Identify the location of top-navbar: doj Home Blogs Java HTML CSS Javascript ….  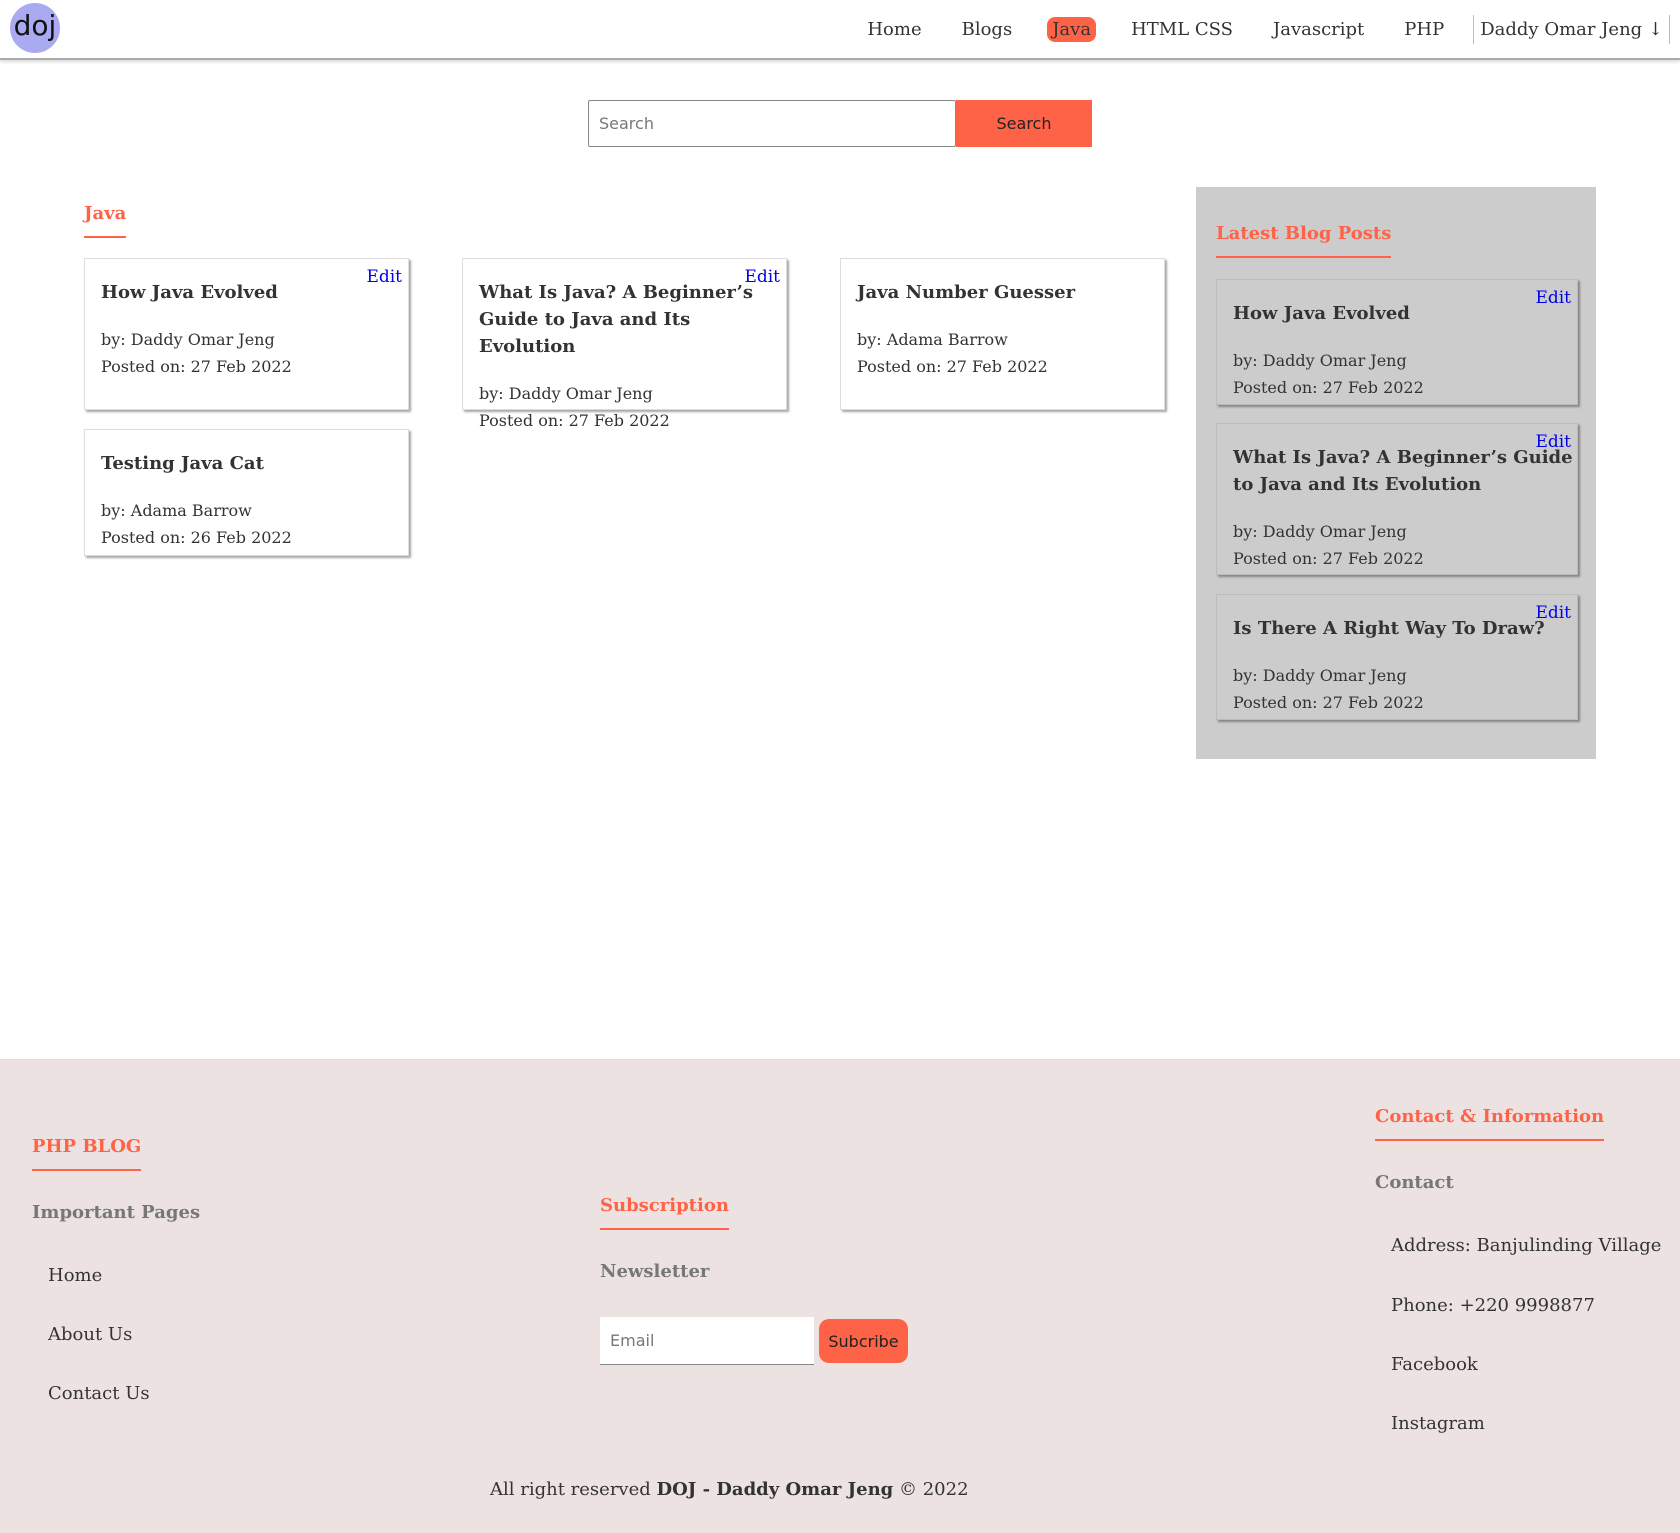
(840, 30).